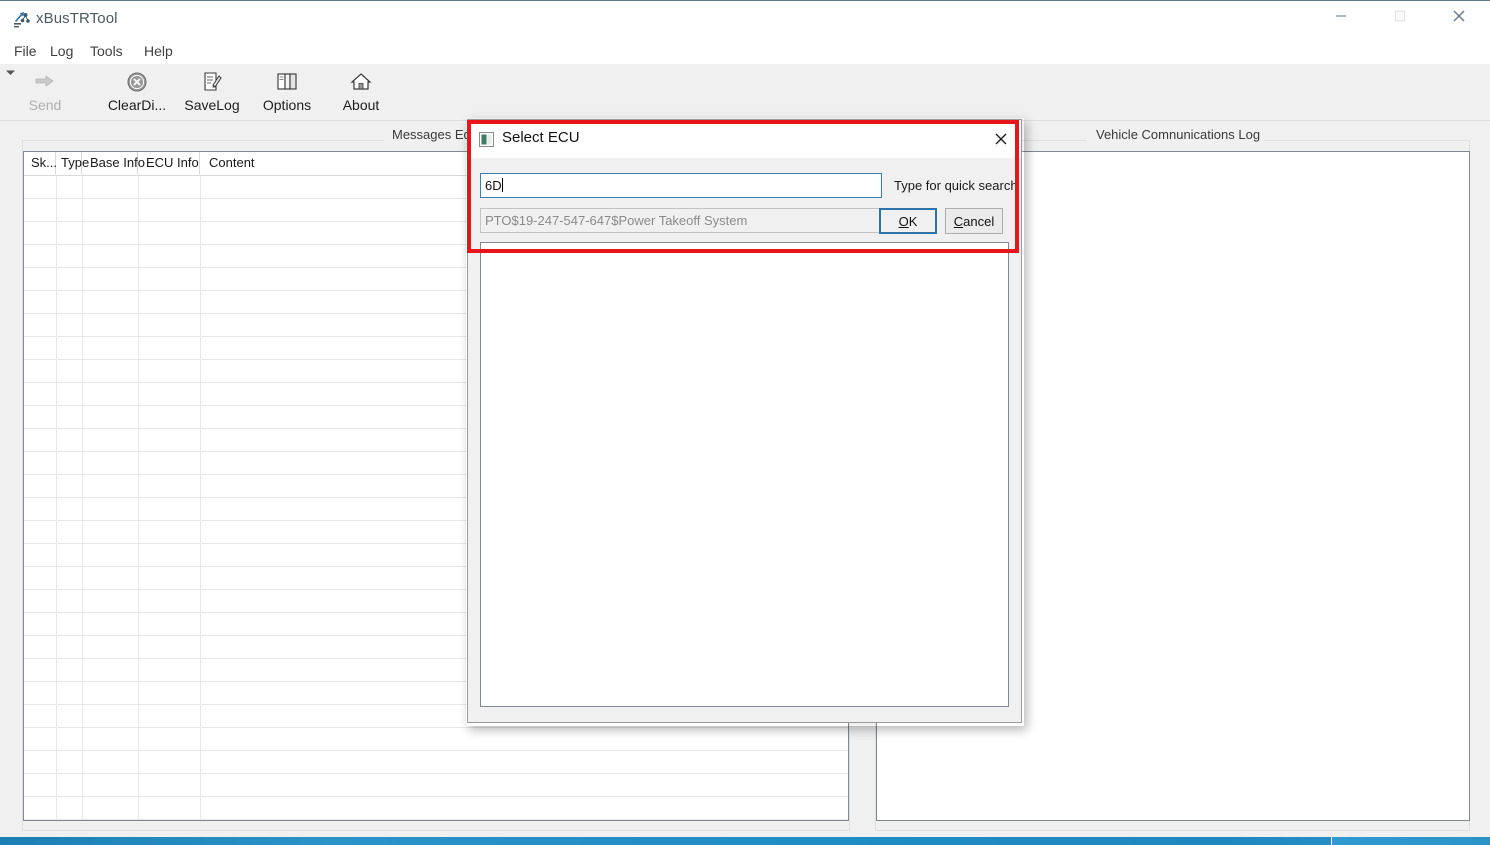 Image resolution: width=1490 pixels, height=845 pixels. I want to click on column-header-ecu-info: ECU Info, so click(169, 163).